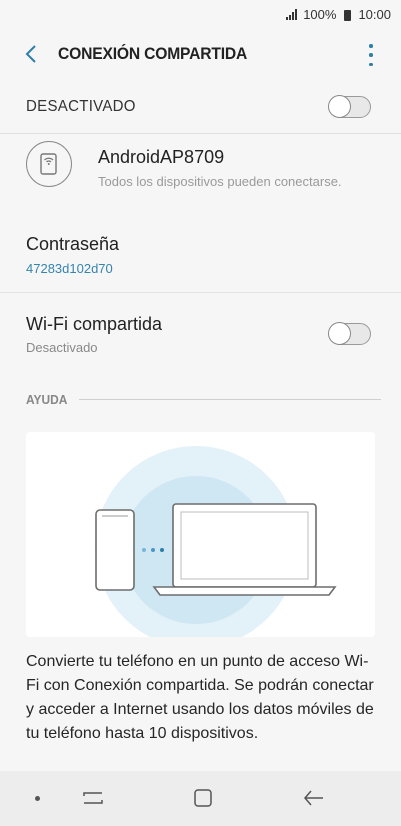  I want to click on status-bar: 100% 10:00, so click(200, 14).